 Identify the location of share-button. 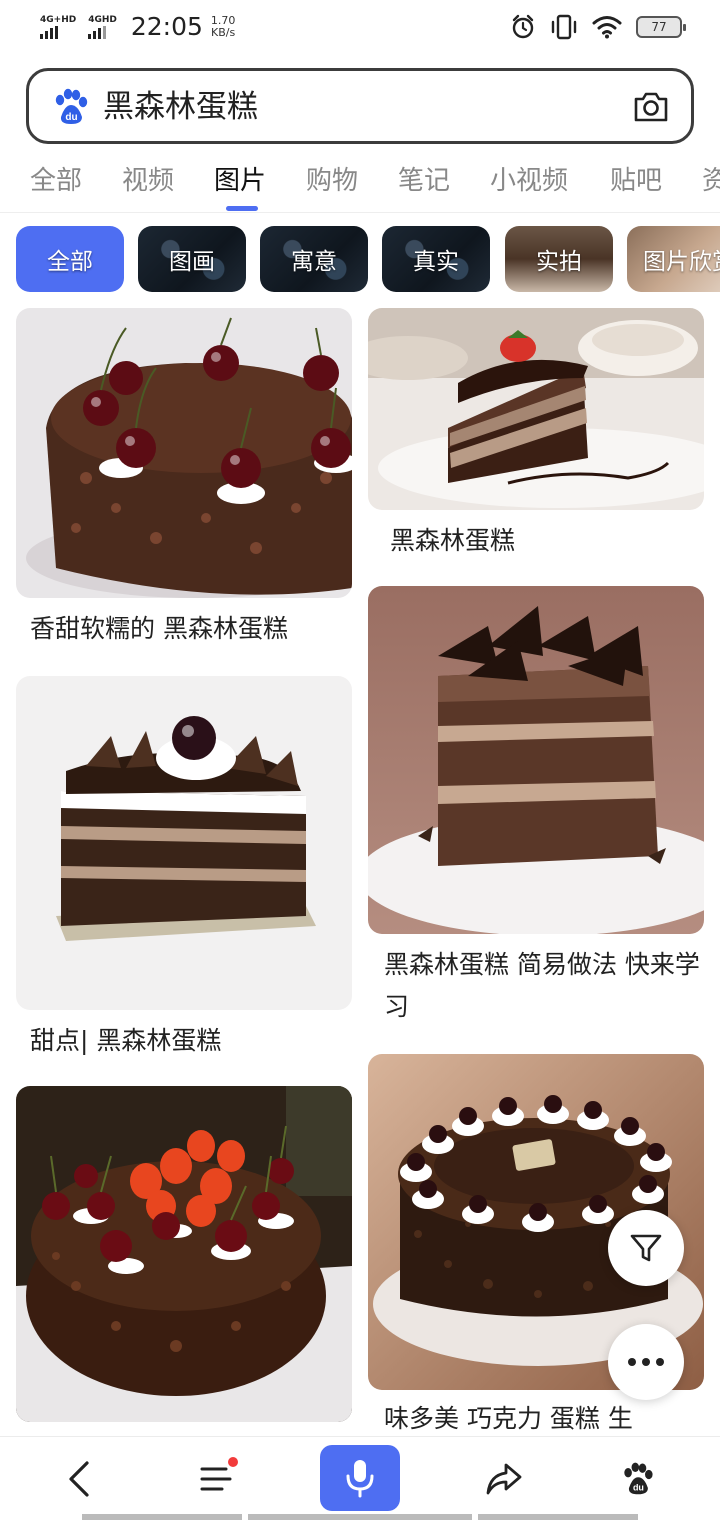
(504, 1479).